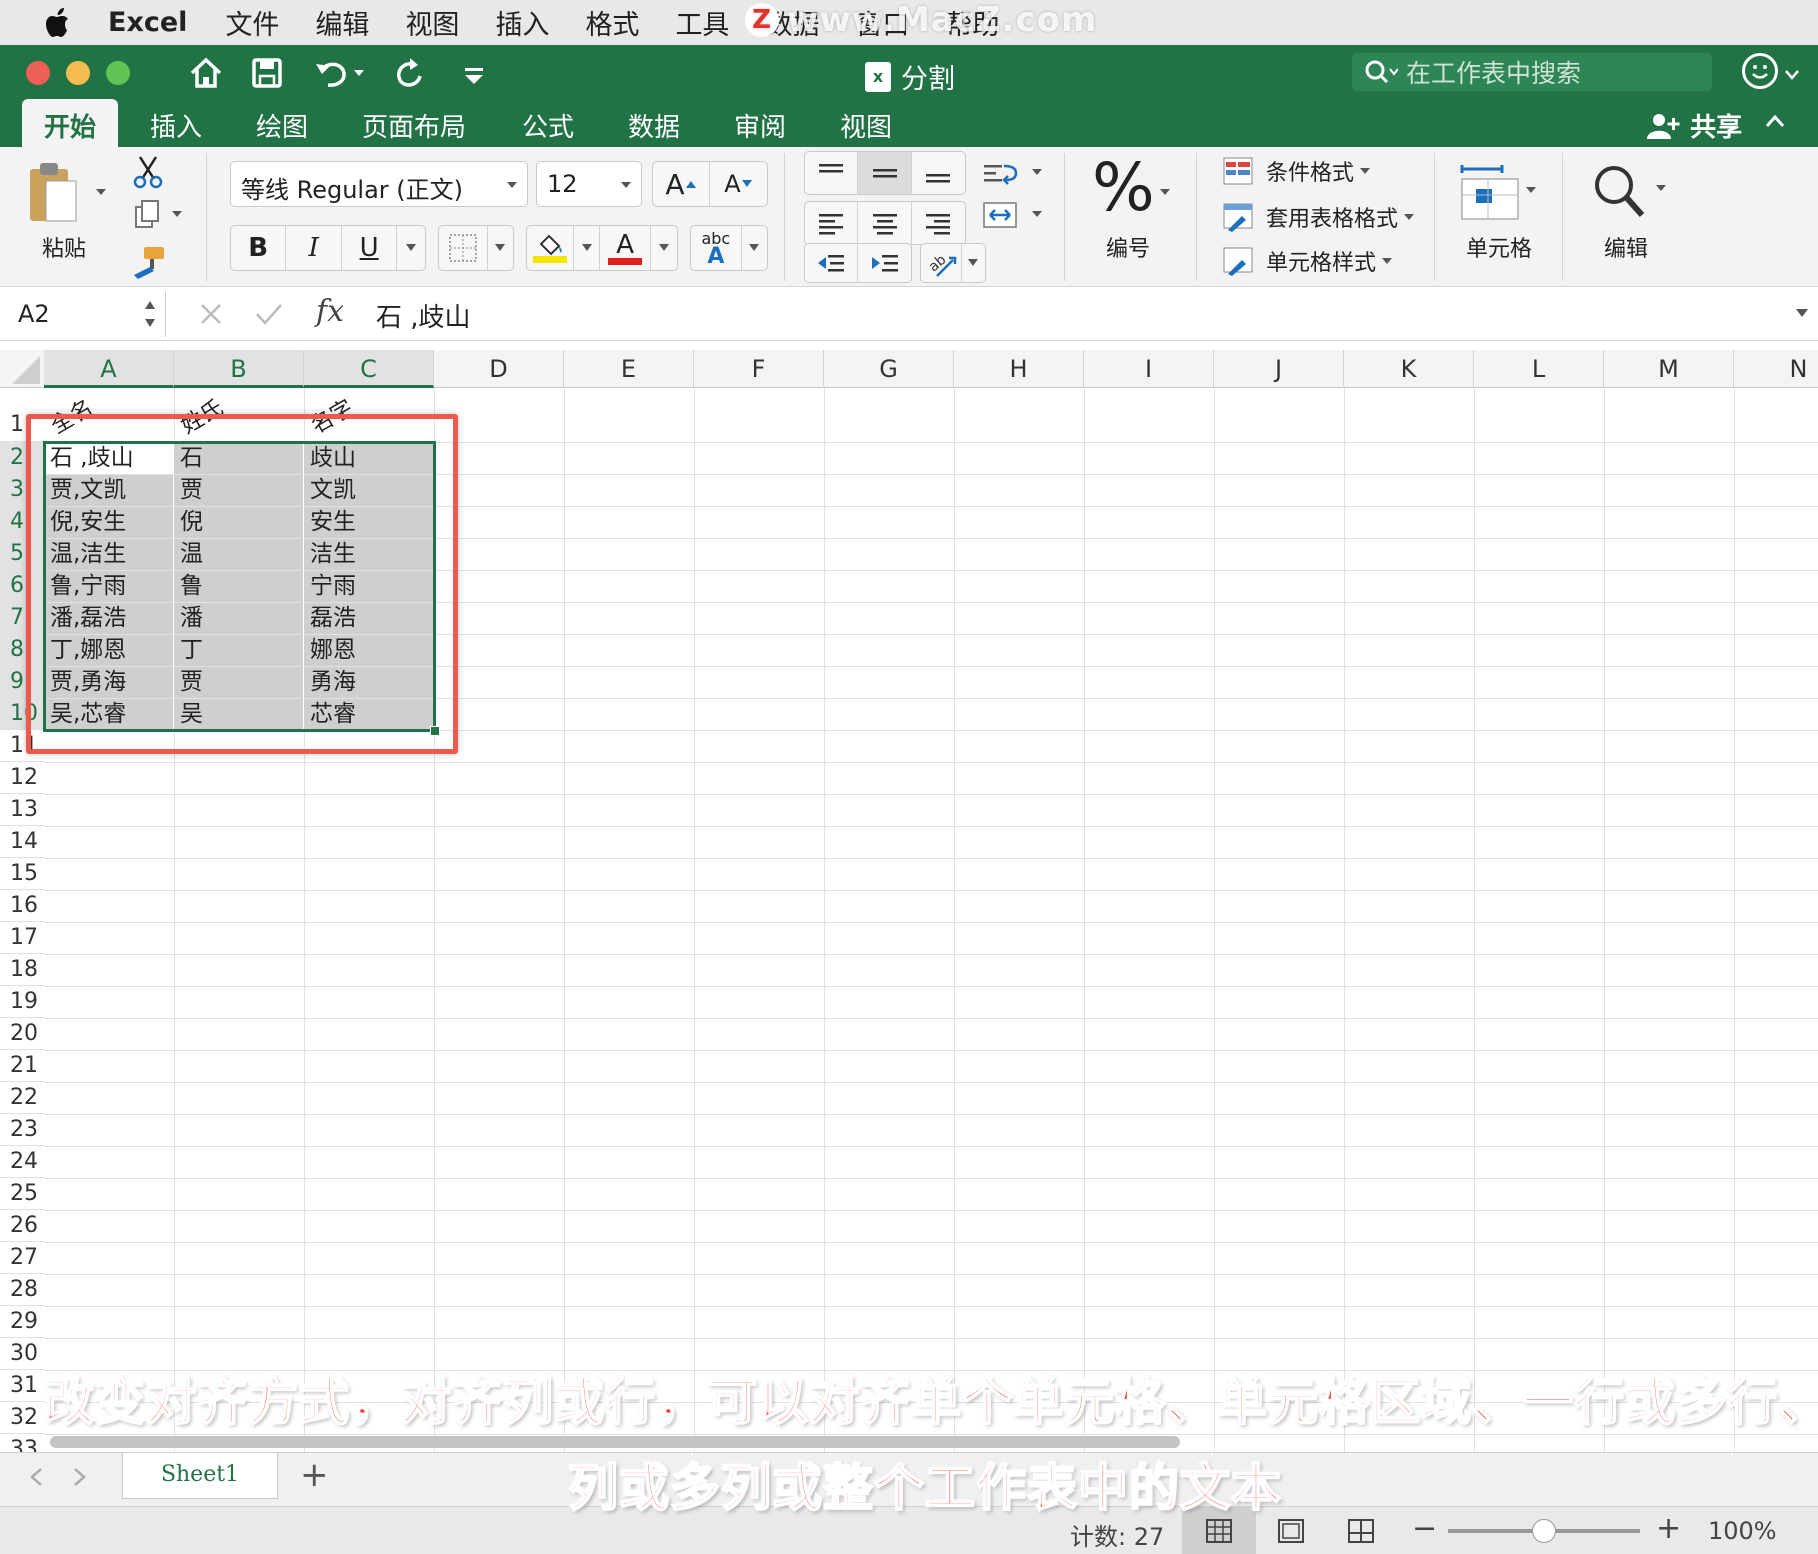 This screenshot has width=1818, height=1554. I want to click on fill-color-button, so click(551, 248).